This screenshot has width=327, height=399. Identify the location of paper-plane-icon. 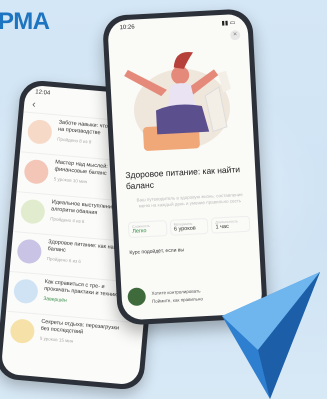
(271, 335).